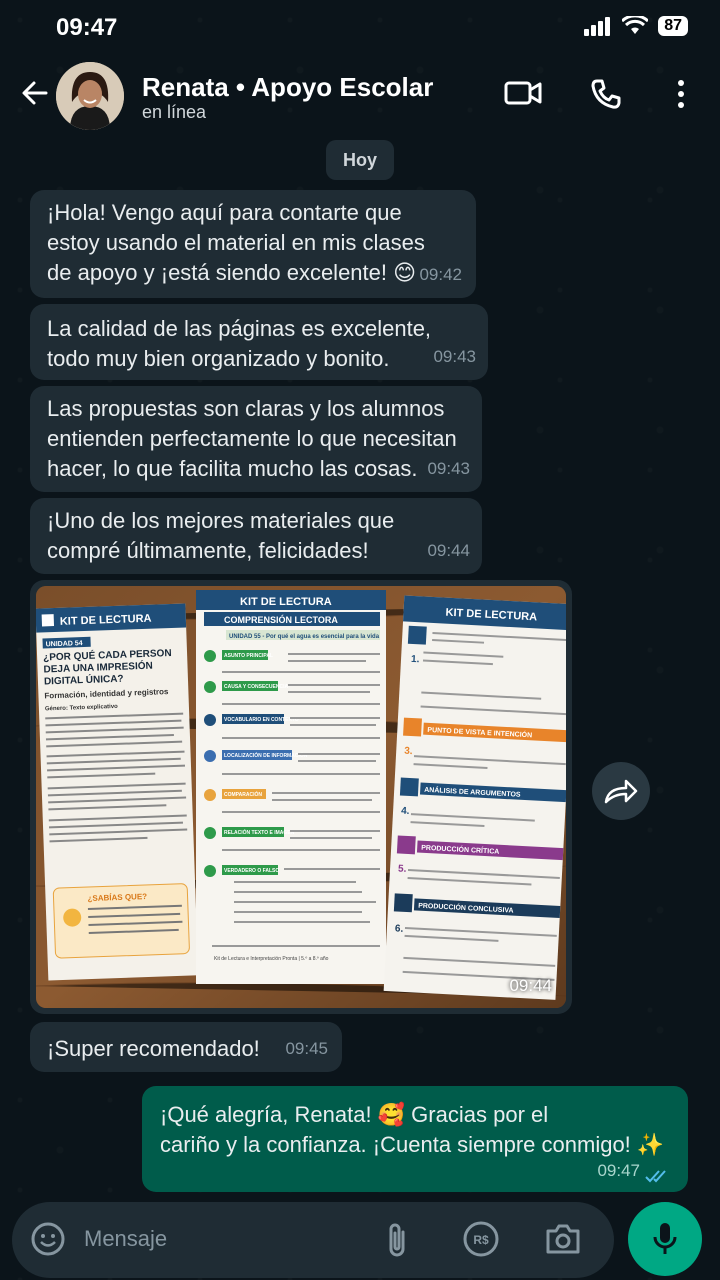 The image size is (720, 1280). What do you see at coordinates (286, 602) in the screenshot?
I see `sheet2-title: KIT DE LECTURA` at bounding box center [286, 602].